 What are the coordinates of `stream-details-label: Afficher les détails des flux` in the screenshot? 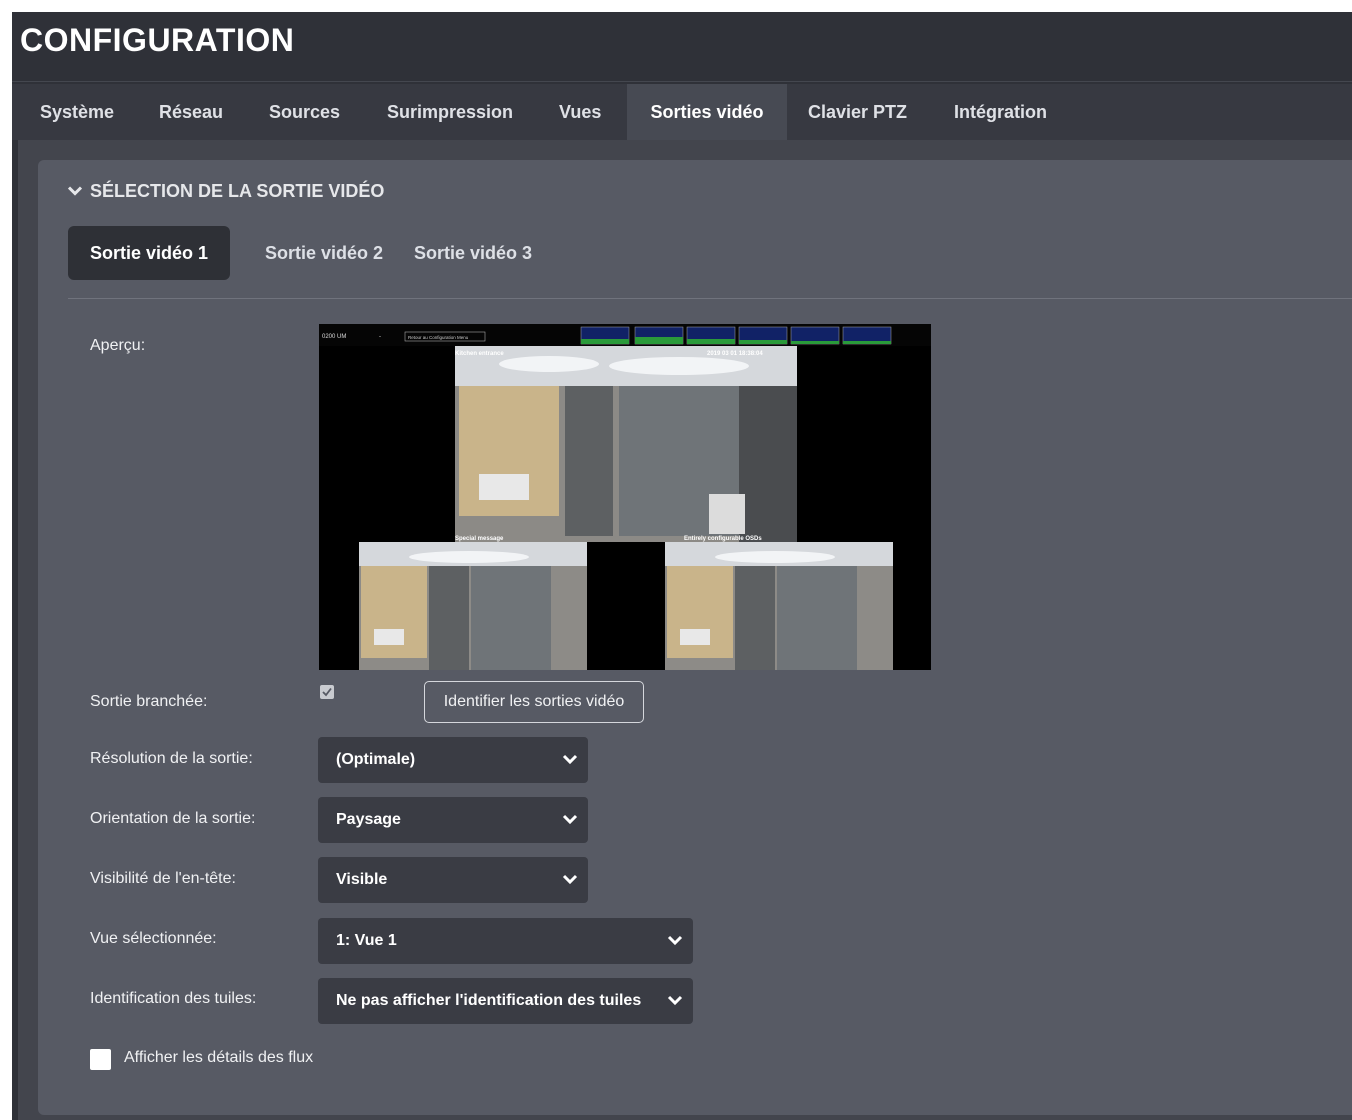 It's located at (219, 1057).